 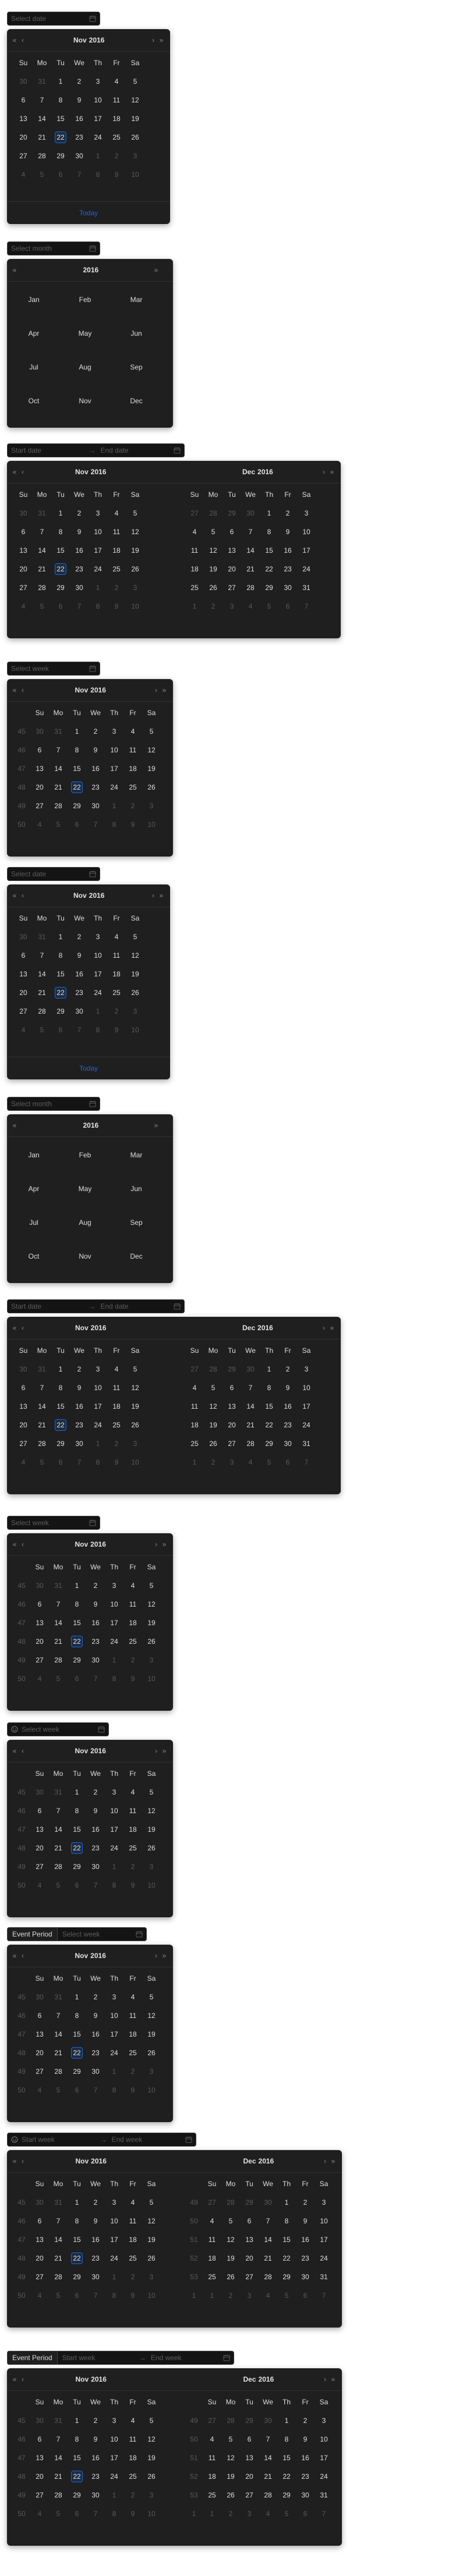 I want to click on next-icon: ›, so click(x=324, y=1328).